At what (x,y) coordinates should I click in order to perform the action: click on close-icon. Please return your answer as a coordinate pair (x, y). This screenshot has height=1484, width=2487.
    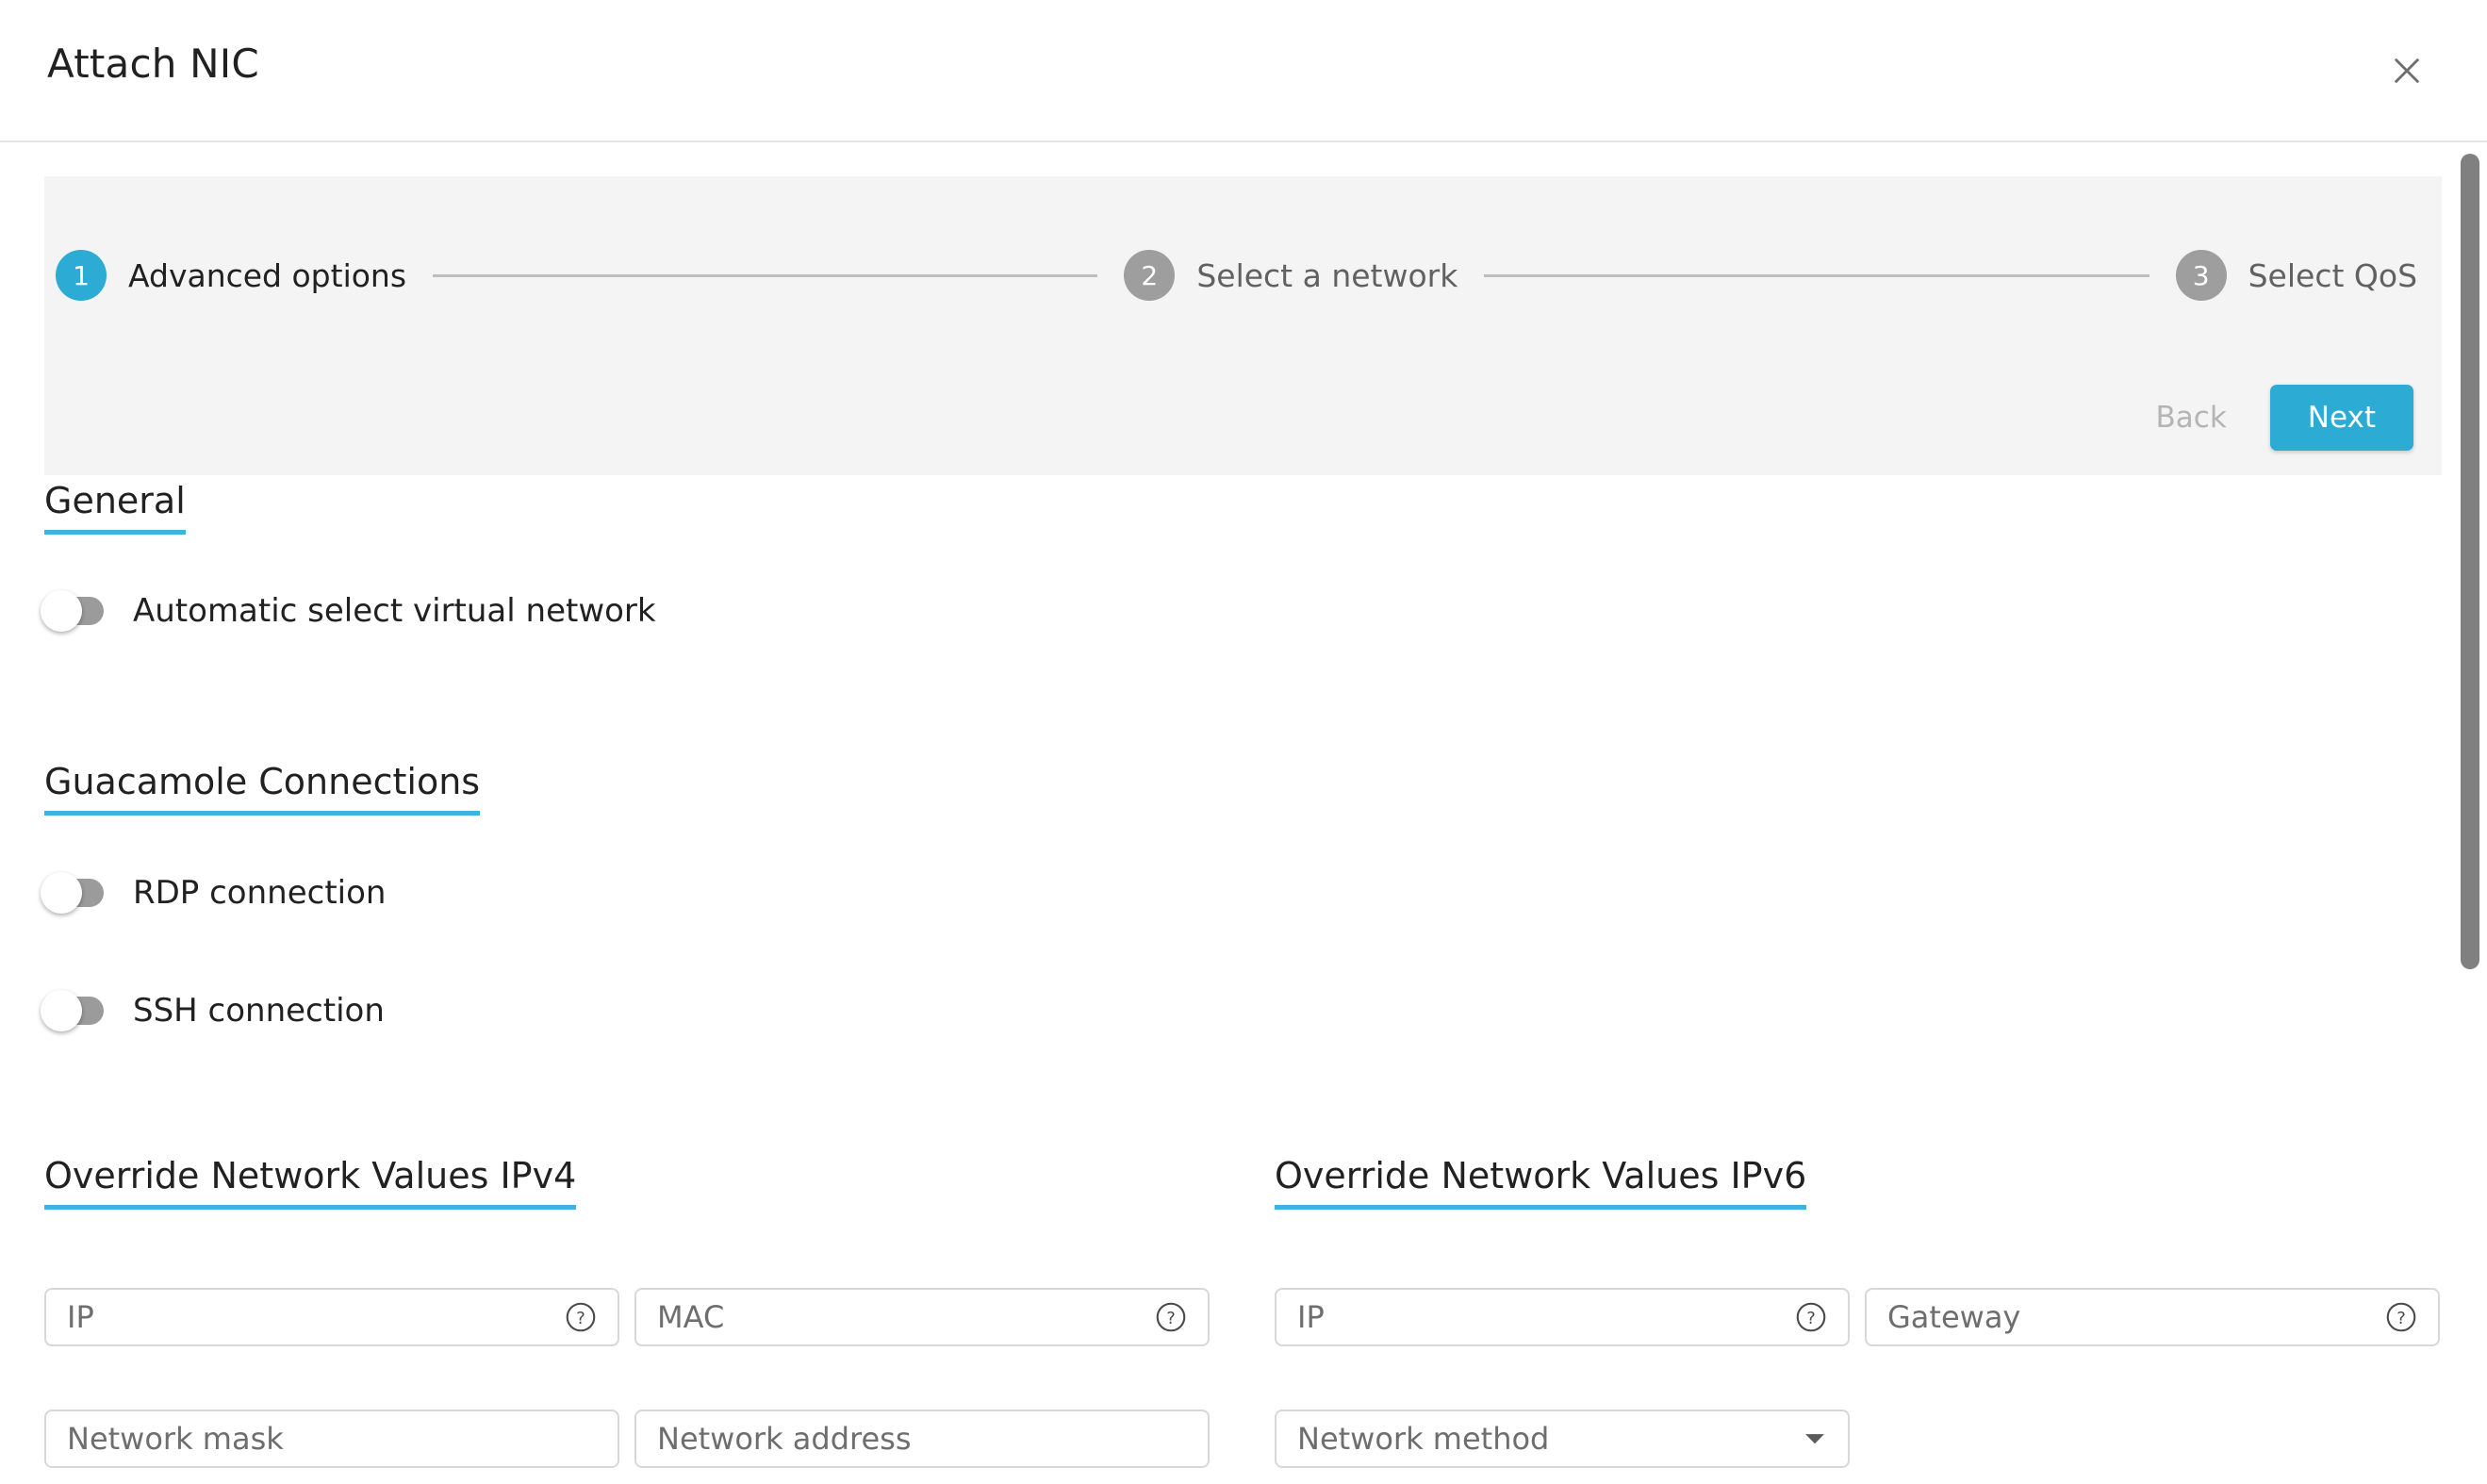
    Looking at the image, I should click on (2407, 70).